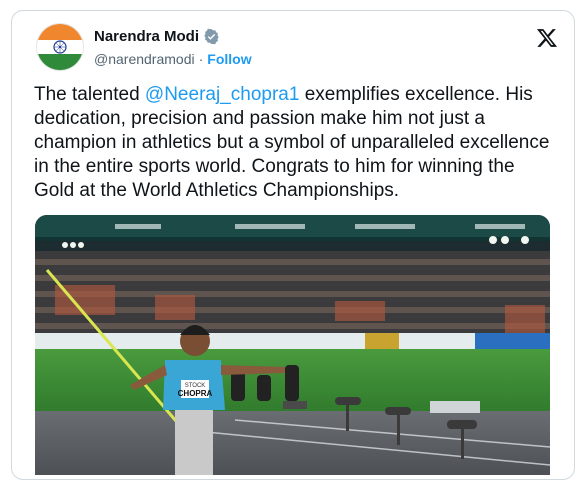 The height and width of the screenshot is (480, 586). I want to click on author-handle-row: @narendramodi · Follow, so click(173, 59).